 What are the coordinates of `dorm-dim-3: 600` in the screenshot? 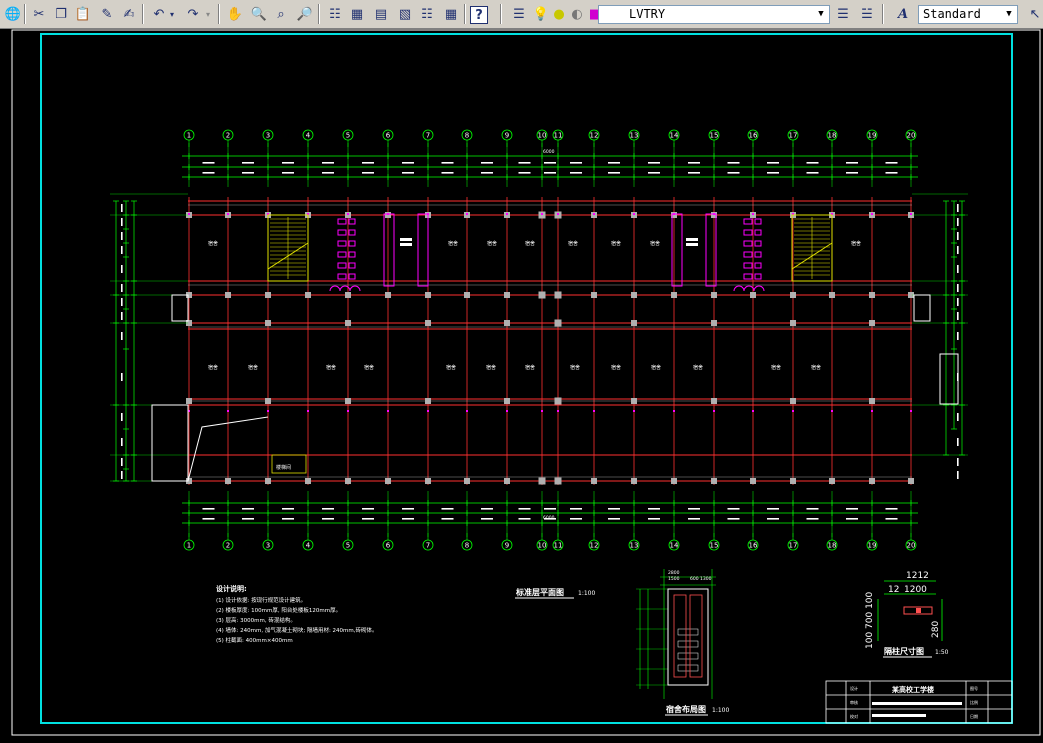 It's located at (694, 579).